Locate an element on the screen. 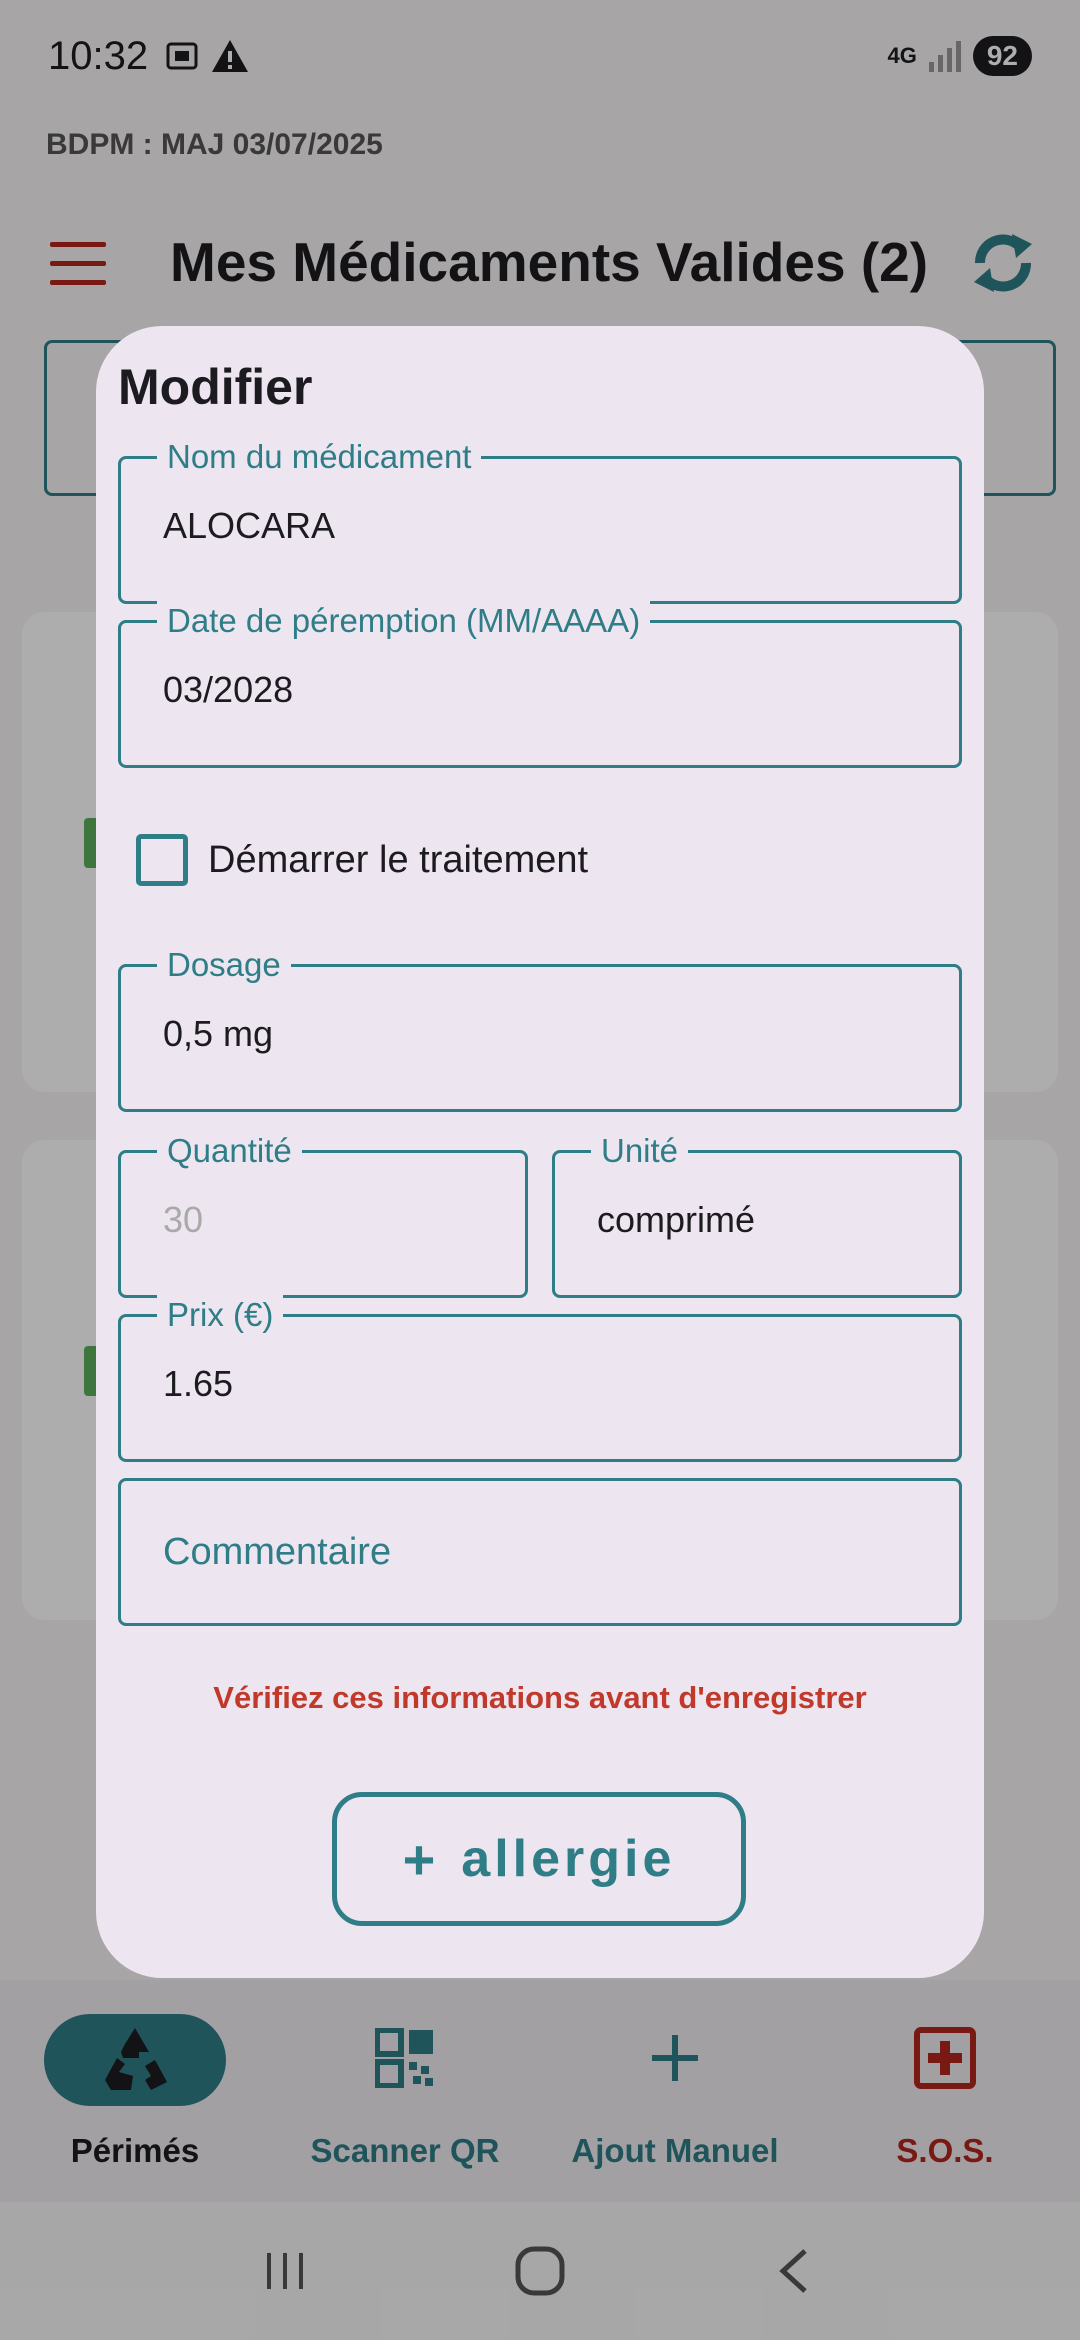  field-value: 03/2028 is located at coordinates (228, 689).